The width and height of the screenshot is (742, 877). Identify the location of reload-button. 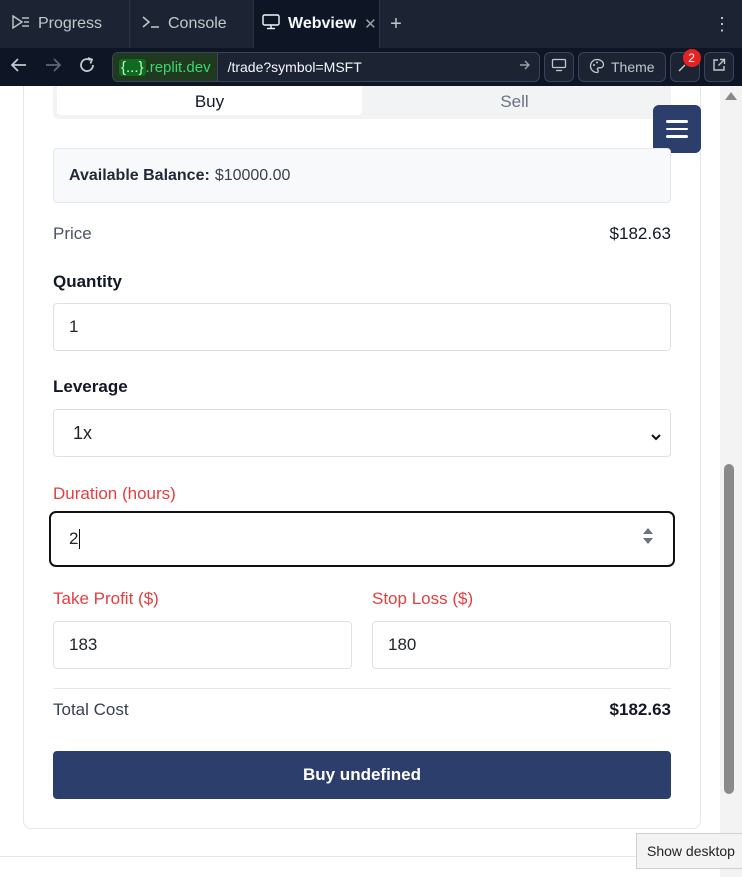
(87, 67).